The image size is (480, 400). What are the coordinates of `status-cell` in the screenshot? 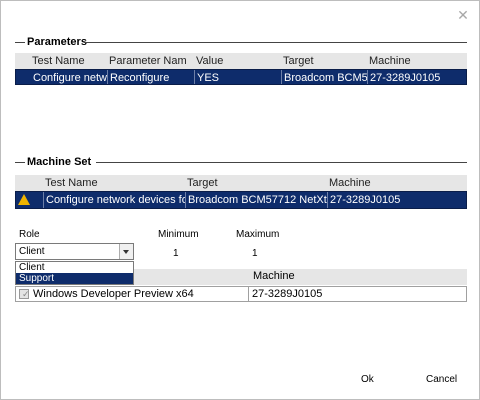 It's located at (30, 200).